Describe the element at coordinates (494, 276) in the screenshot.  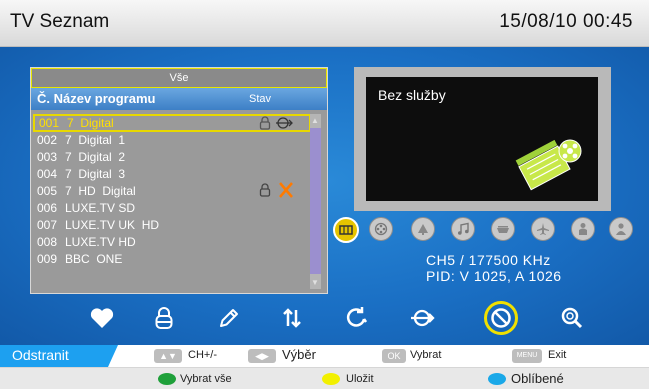
I see `pid-info: PID: V 1025, A 1026` at that location.